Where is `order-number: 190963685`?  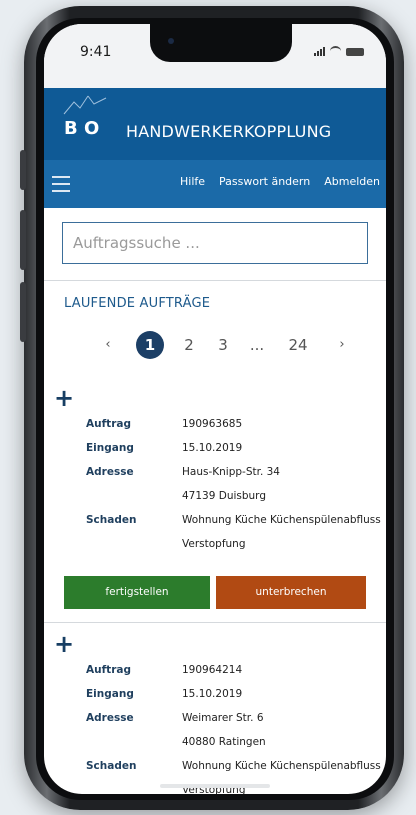
order-number: 190963685 is located at coordinates (212, 424).